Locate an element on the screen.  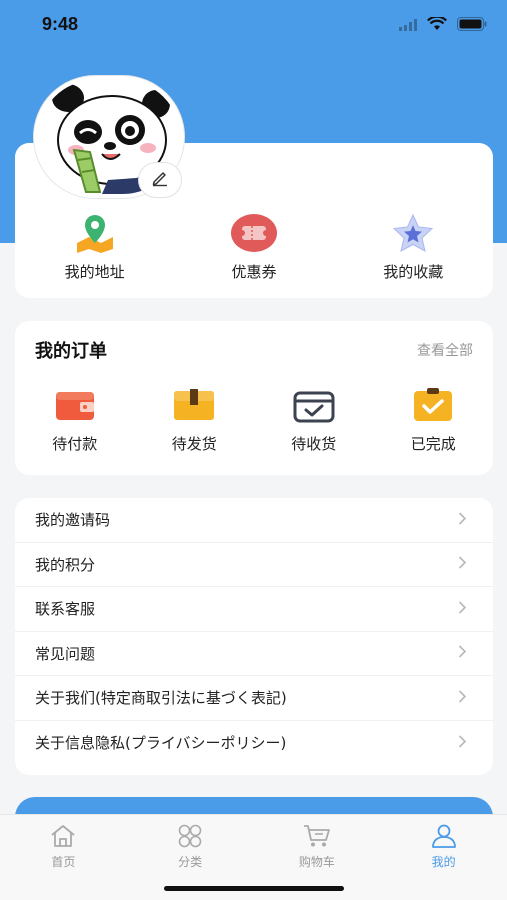
order-status-label: 待发货 is located at coordinates (194, 444).